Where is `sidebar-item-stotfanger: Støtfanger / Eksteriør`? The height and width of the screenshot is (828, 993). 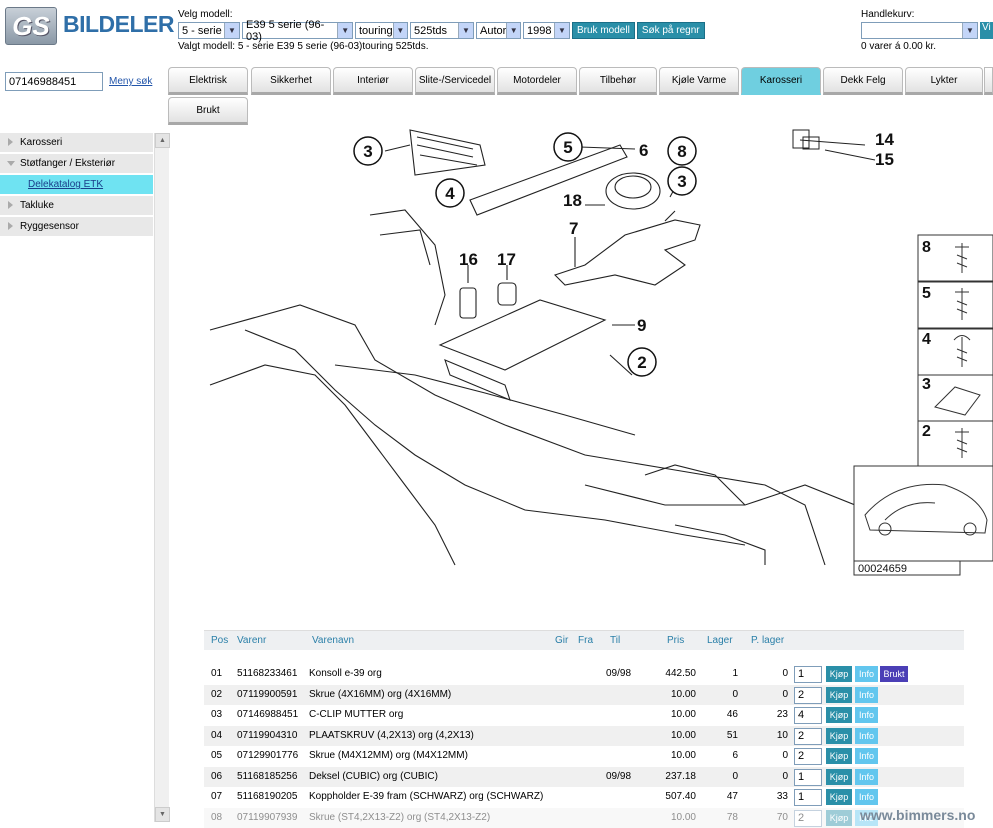
sidebar-item-stotfanger: Støtfanger / Eksteriør is located at coordinates (76, 163).